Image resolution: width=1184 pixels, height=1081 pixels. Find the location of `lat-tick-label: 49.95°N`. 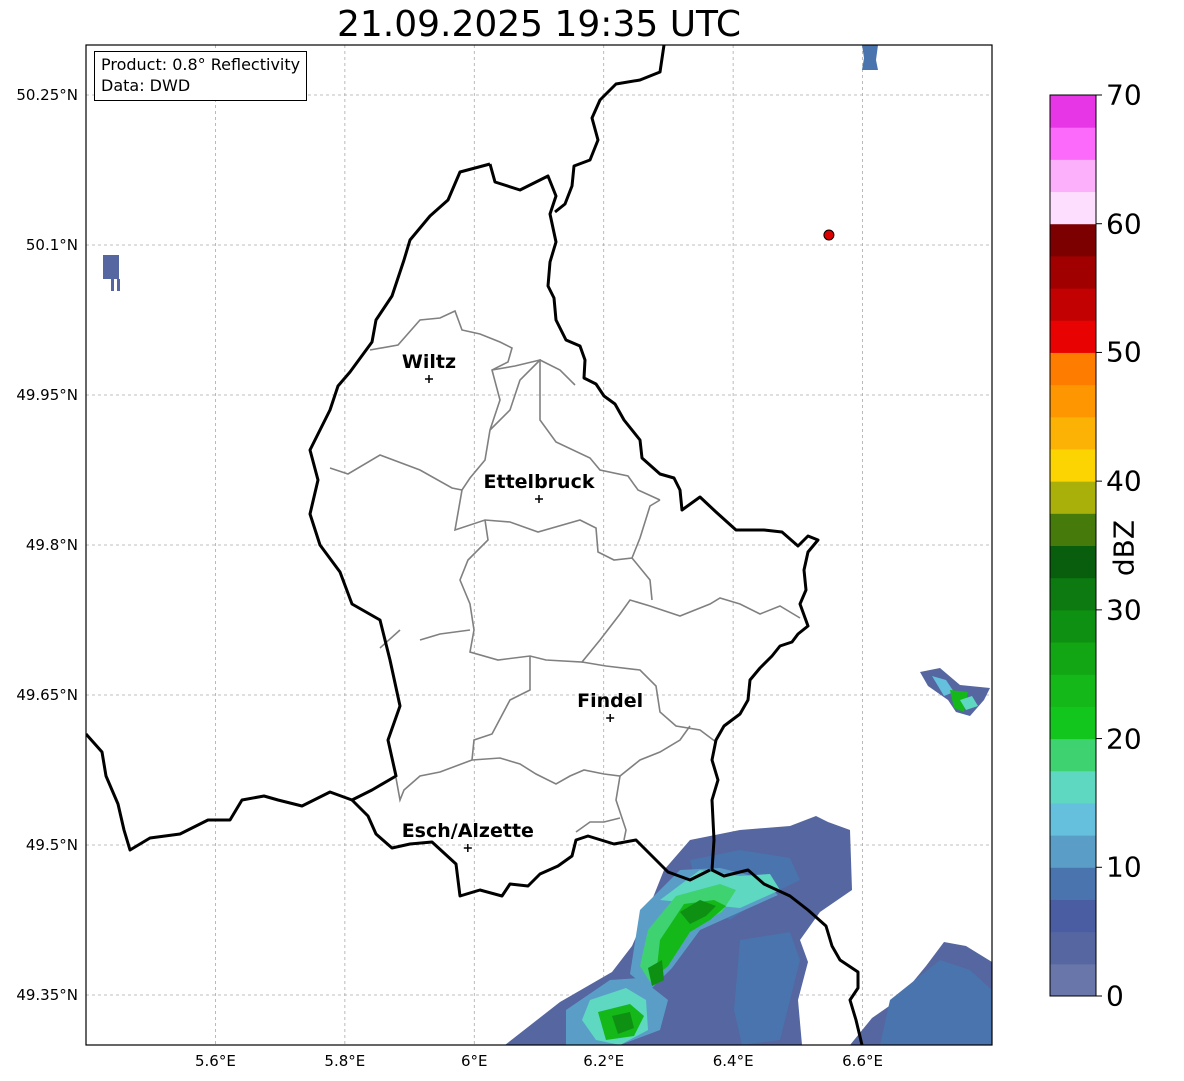

lat-tick-label: 49.95°N is located at coordinates (47, 395).